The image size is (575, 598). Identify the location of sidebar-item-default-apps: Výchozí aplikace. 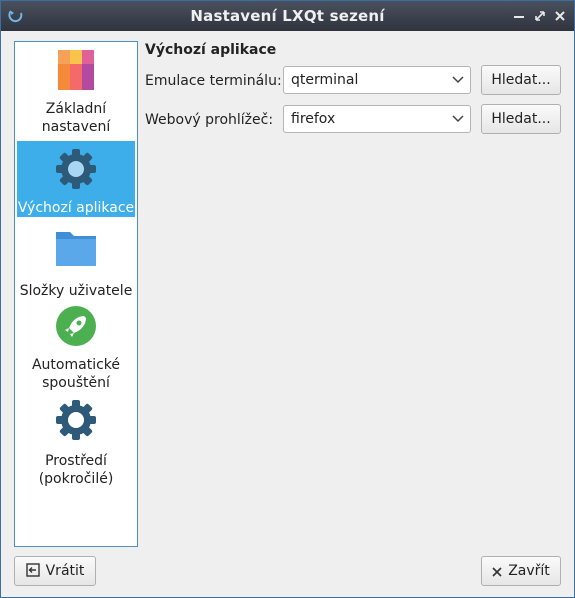
(76, 179).